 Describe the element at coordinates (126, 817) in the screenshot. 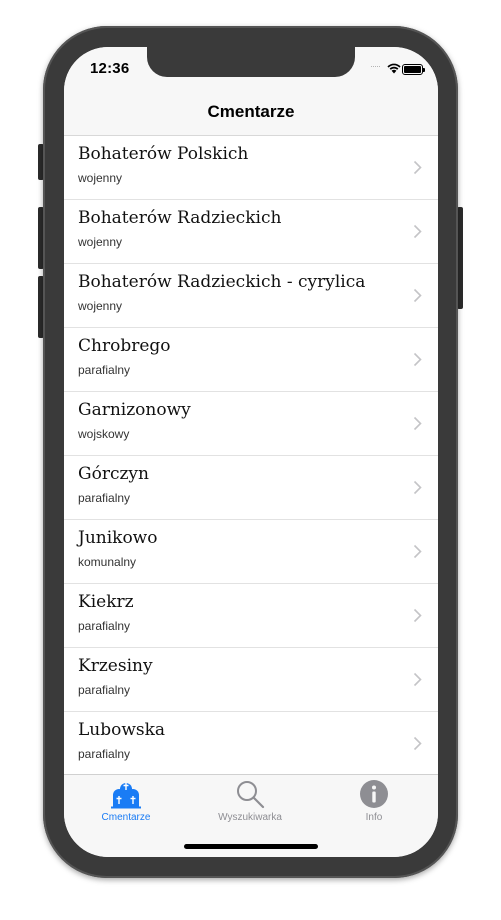

I see `tab-label: Cmentarze` at that location.